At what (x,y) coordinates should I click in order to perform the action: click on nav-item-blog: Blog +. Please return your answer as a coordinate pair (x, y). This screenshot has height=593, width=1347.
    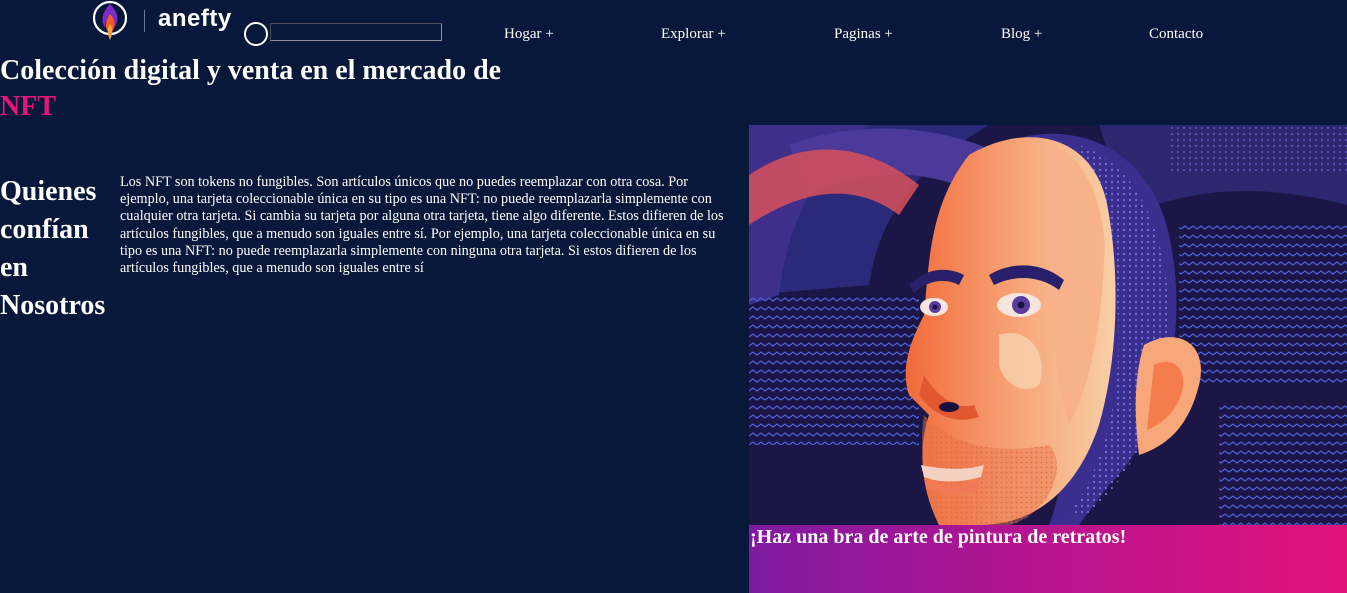
    Looking at the image, I should click on (1021, 34).